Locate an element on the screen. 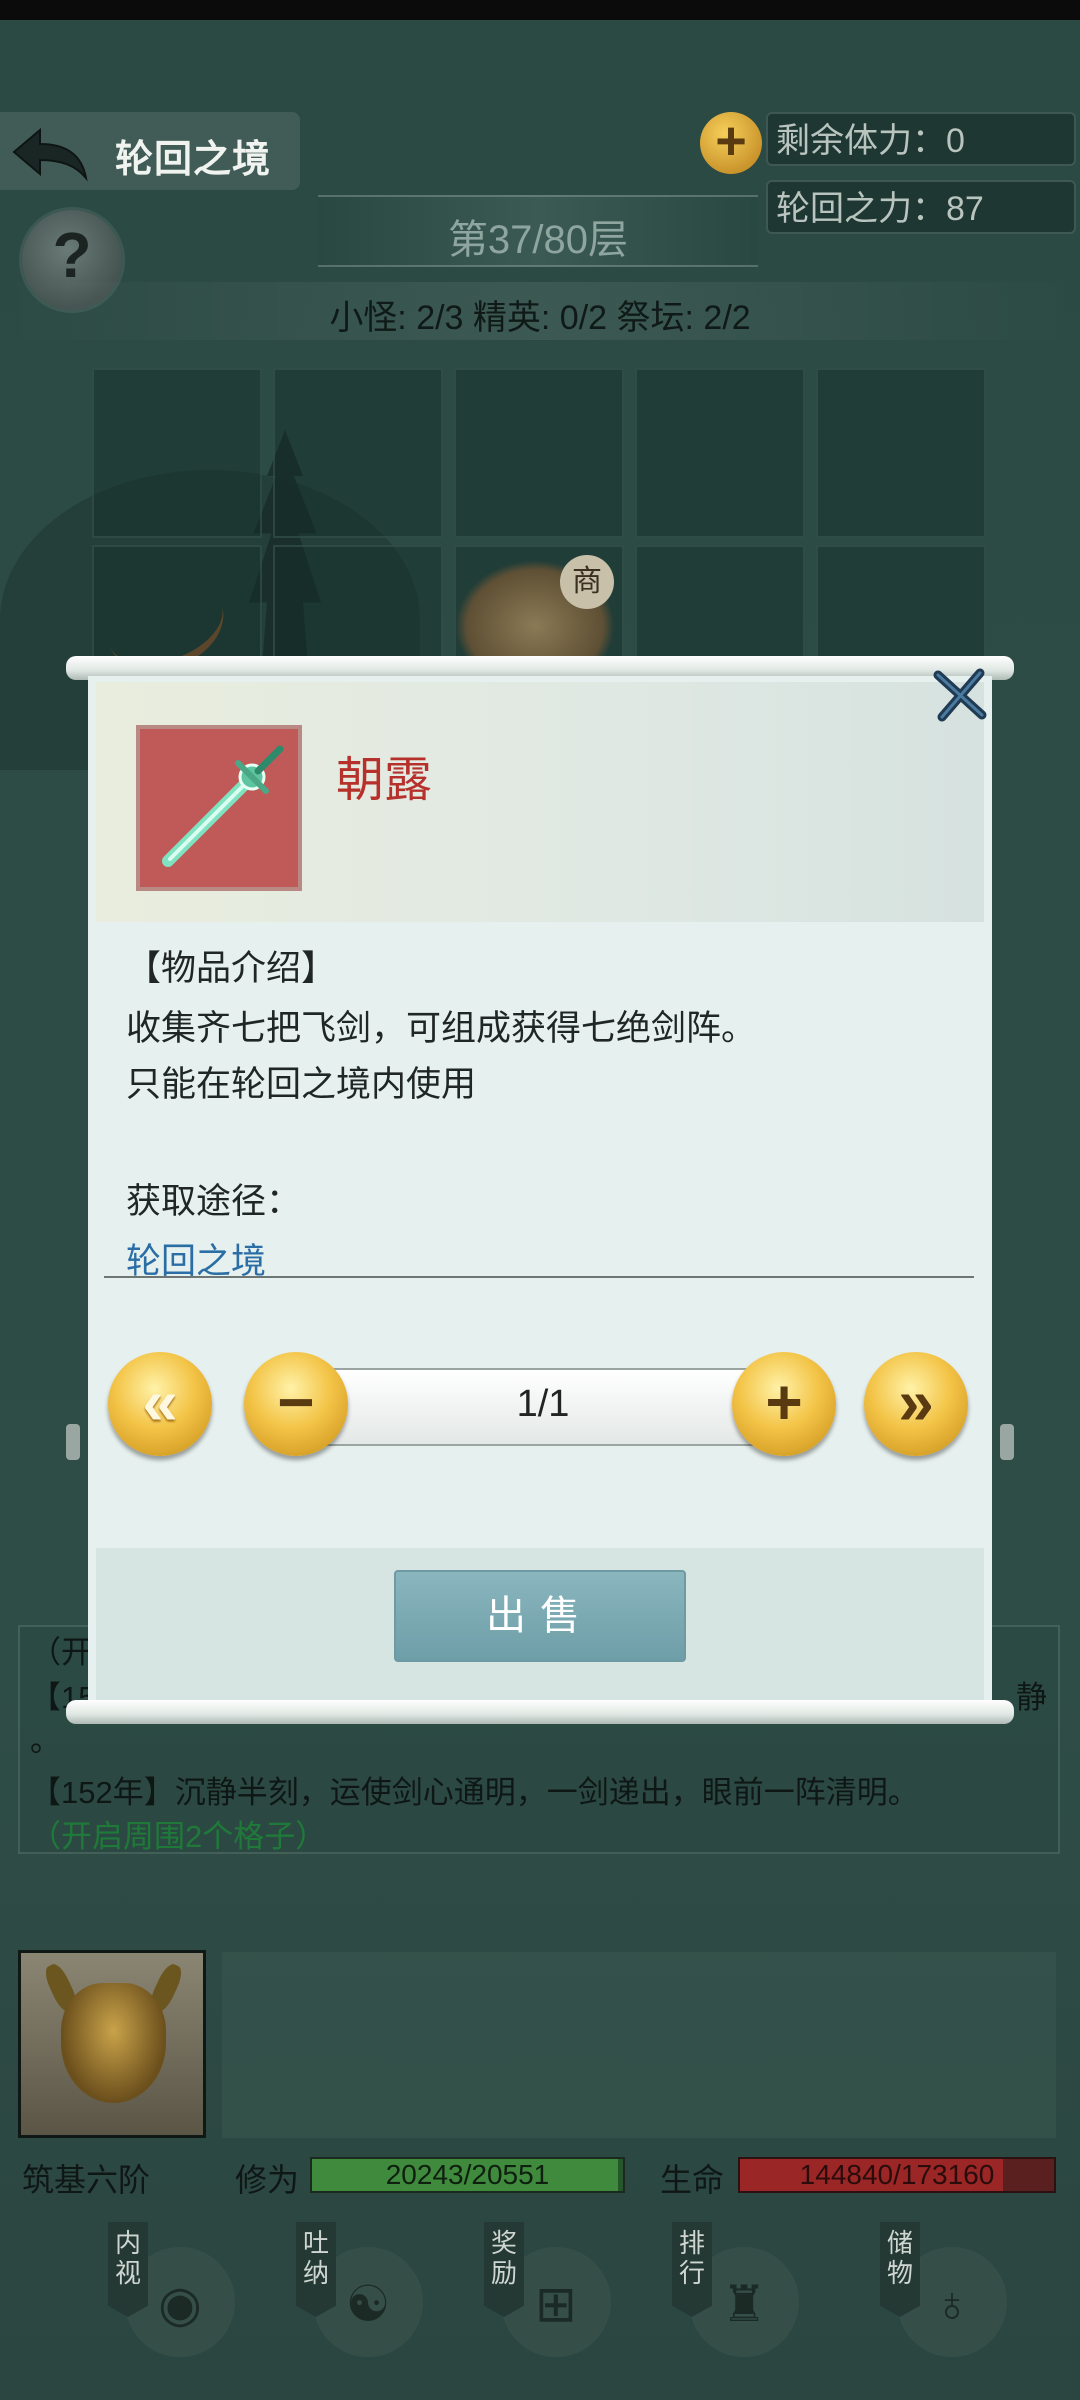 This screenshot has height=2400, width=1080. quantity-minus-button: − is located at coordinates (296, 1404).